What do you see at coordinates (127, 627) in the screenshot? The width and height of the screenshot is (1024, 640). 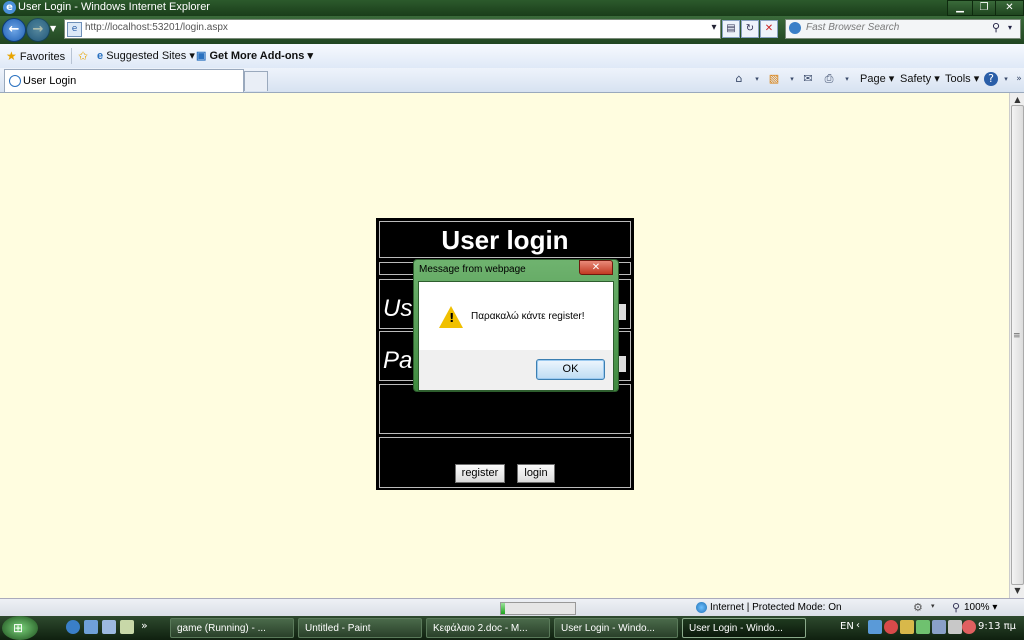 I see `quicklaunch-media-icon` at bounding box center [127, 627].